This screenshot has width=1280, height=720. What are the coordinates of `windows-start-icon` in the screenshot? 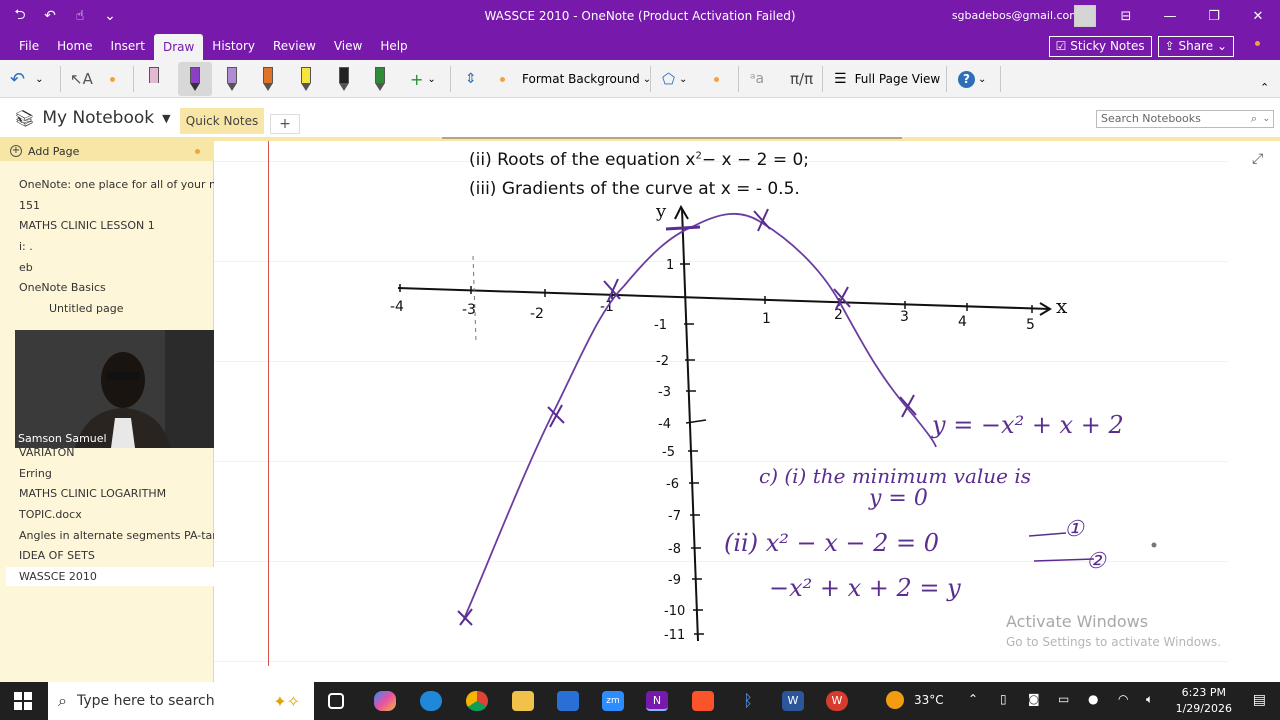 It's located at (23, 701).